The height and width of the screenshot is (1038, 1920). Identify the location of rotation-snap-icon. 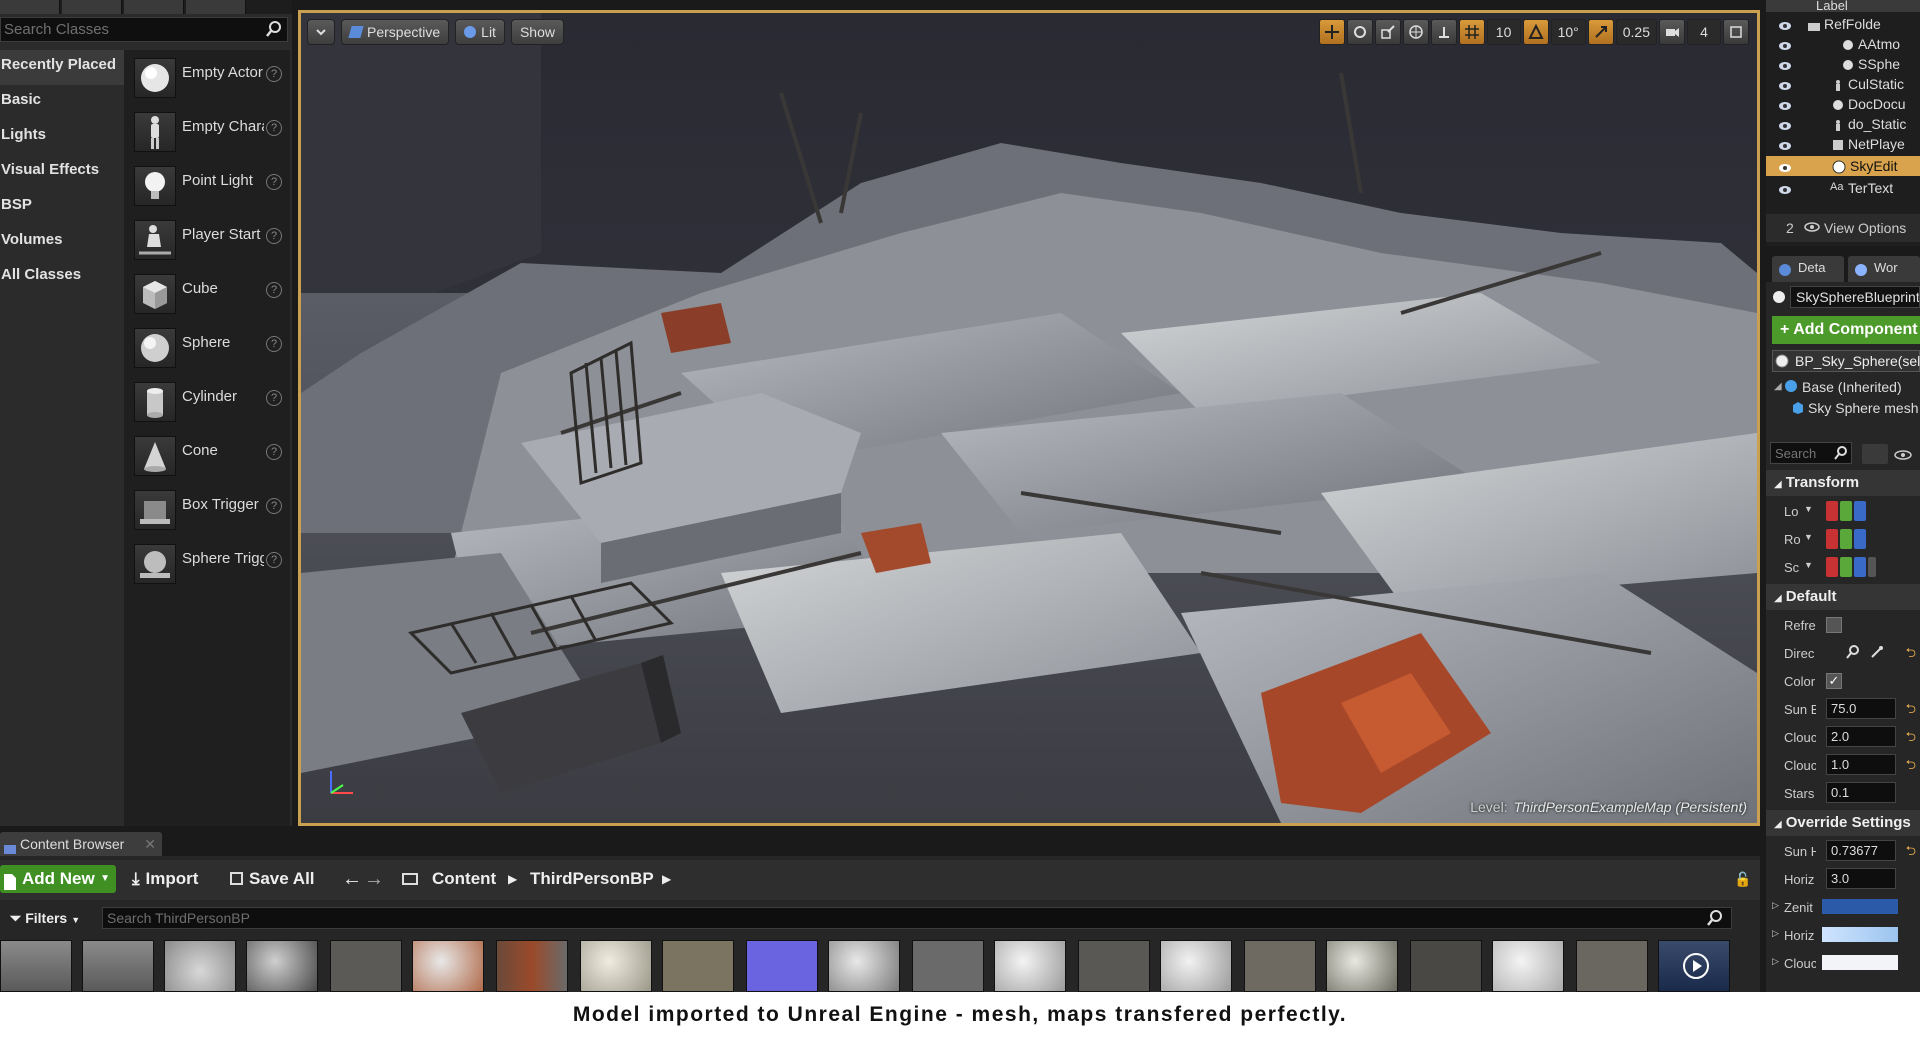
(1535, 32).